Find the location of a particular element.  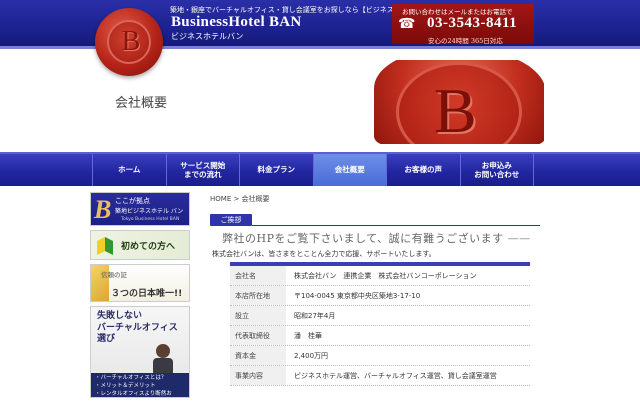

greeting-headline-dash: —— is located at coordinates (519, 238).